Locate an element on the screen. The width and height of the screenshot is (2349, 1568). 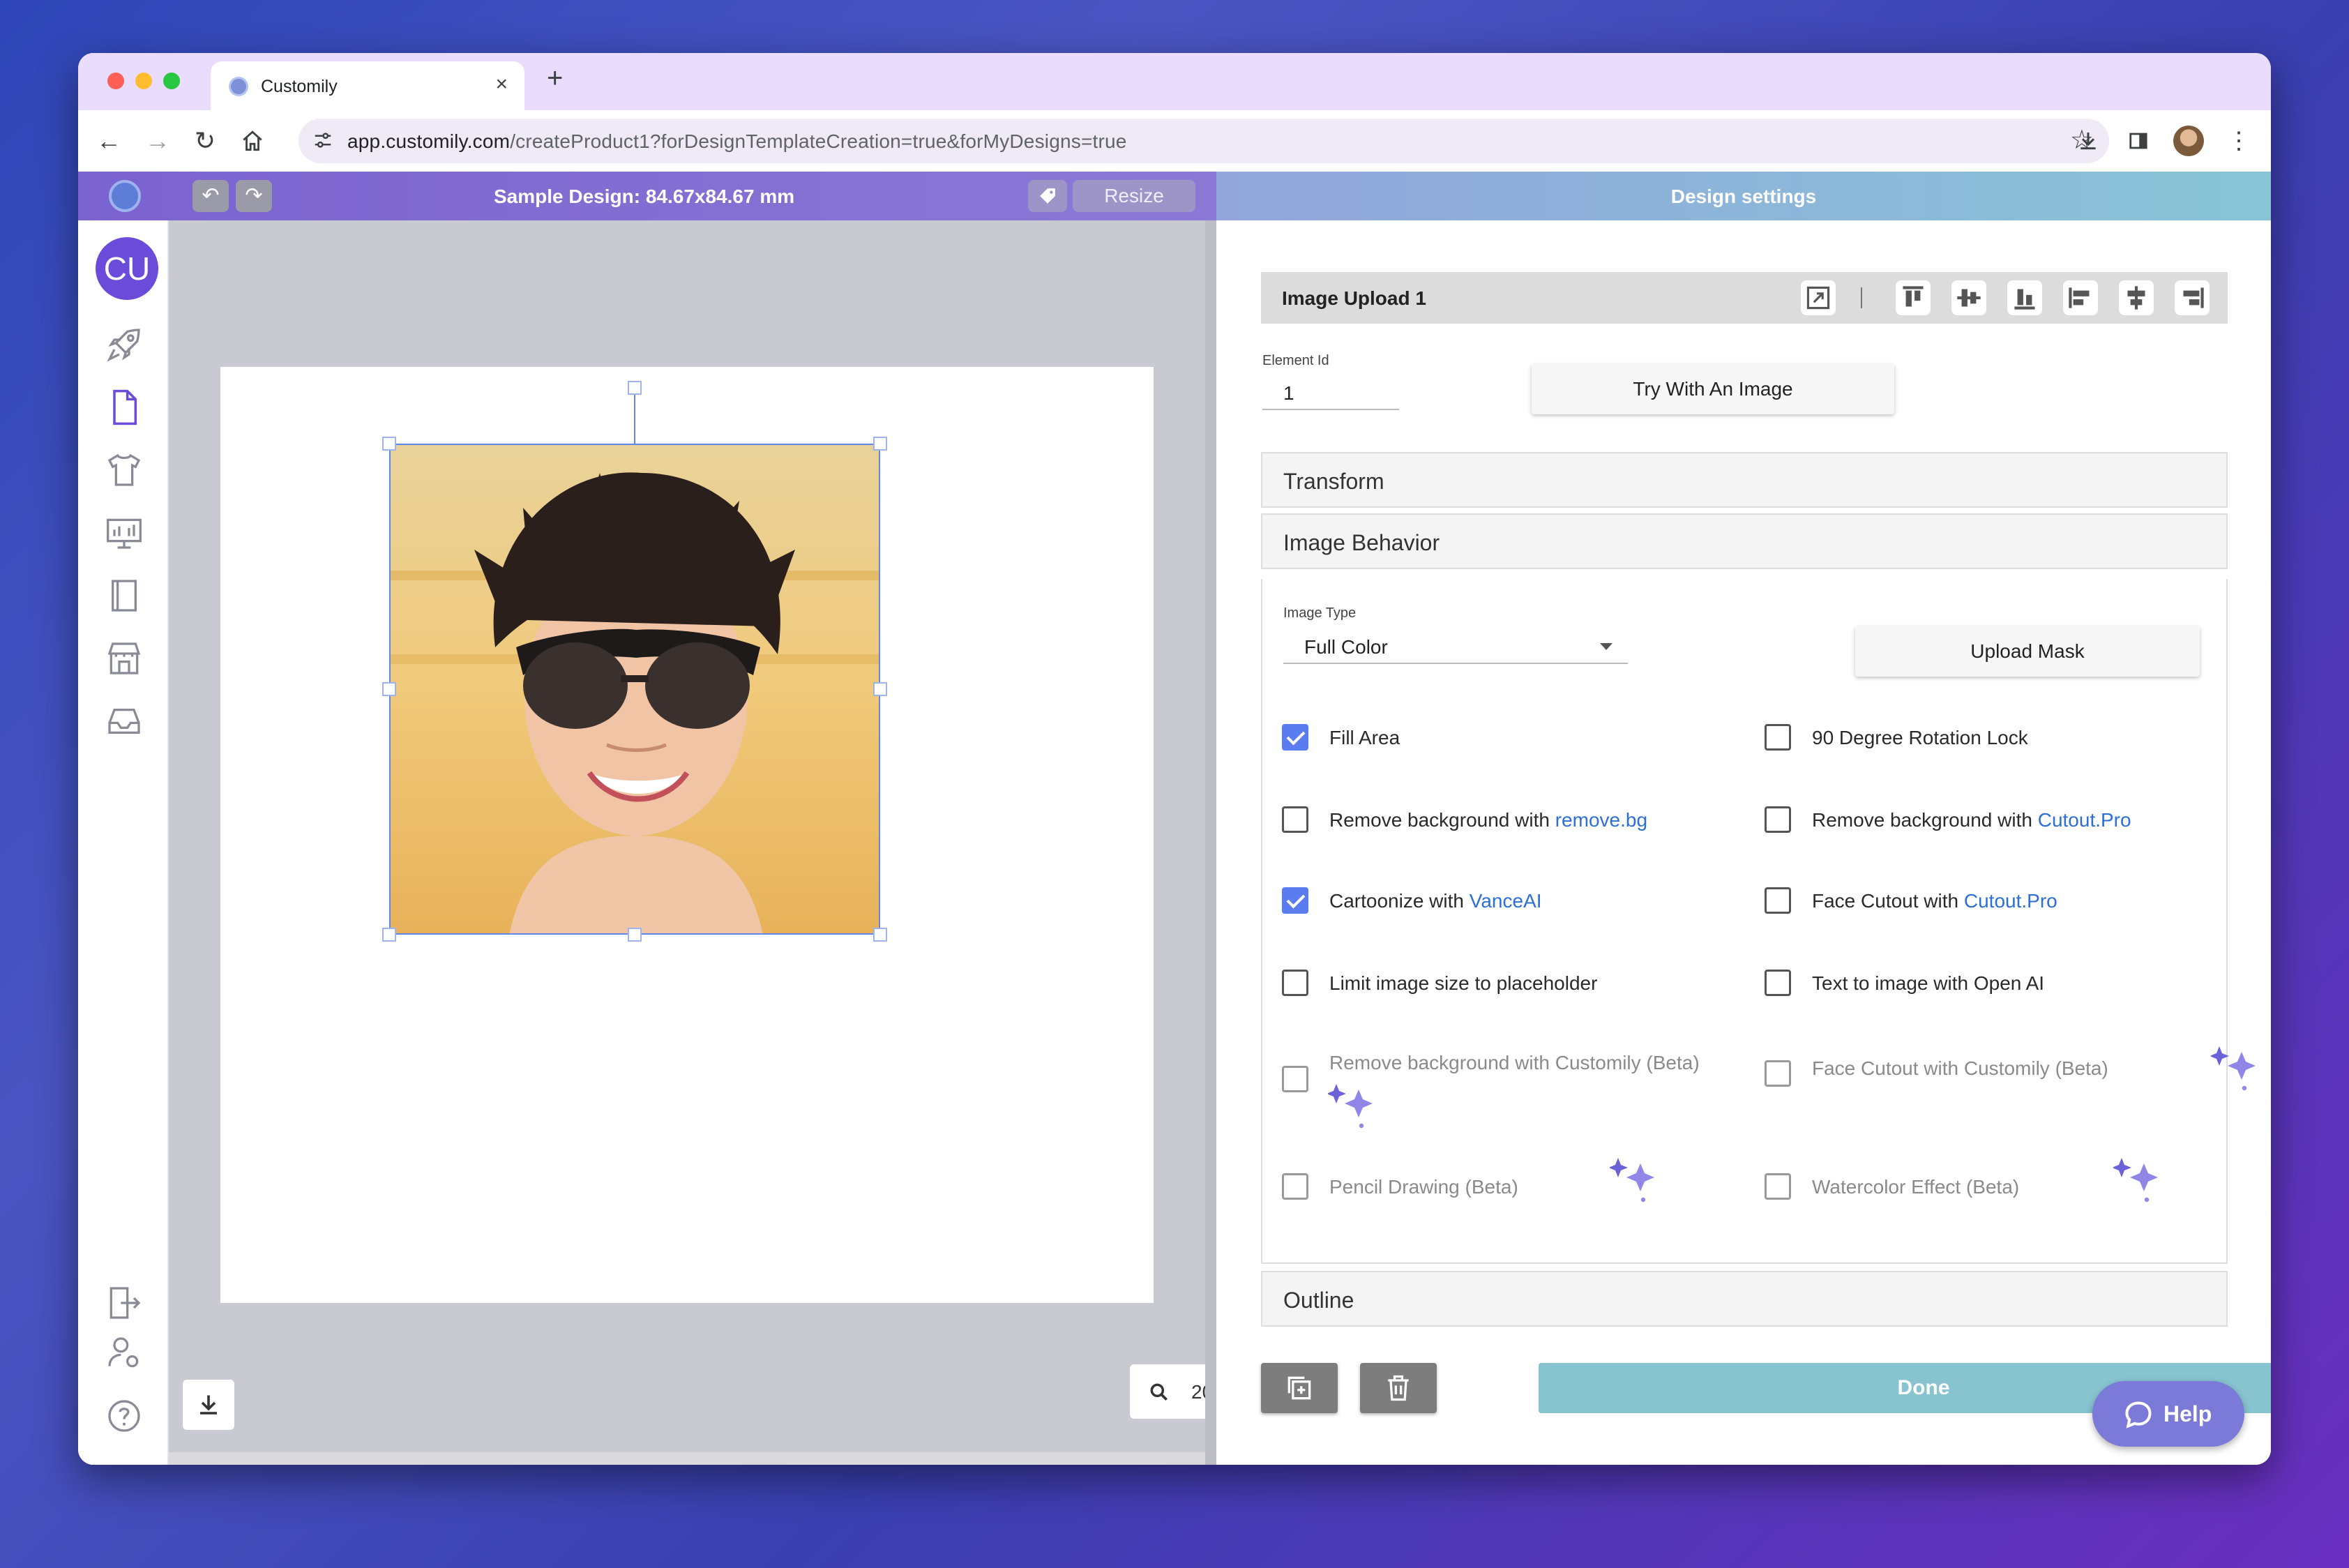
face-cutout-prefix: Face Cutout with is located at coordinates (1888, 901).